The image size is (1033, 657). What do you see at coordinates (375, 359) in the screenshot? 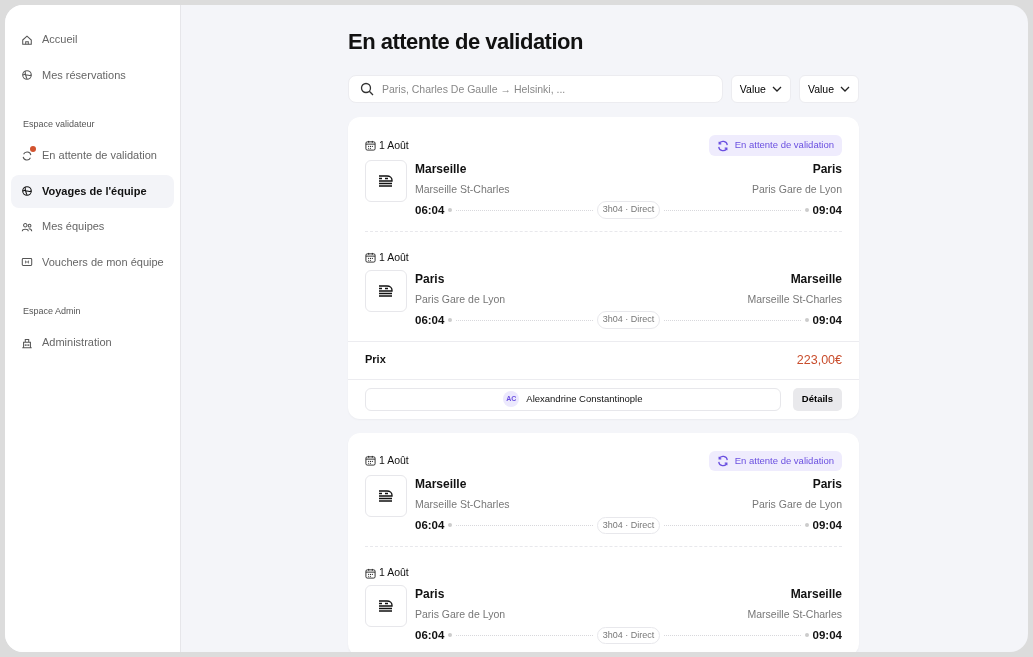
I see `price-label: Prix` at bounding box center [375, 359].